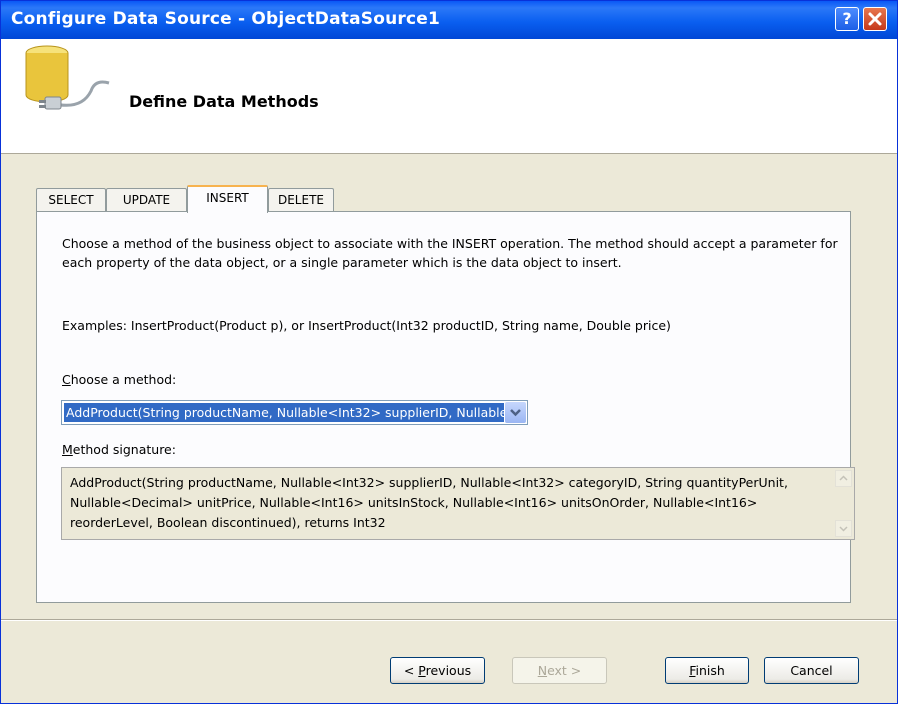  Describe the element at coordinates (411, 670) in the screenshot. I see `previous-prefix: <` at that location.